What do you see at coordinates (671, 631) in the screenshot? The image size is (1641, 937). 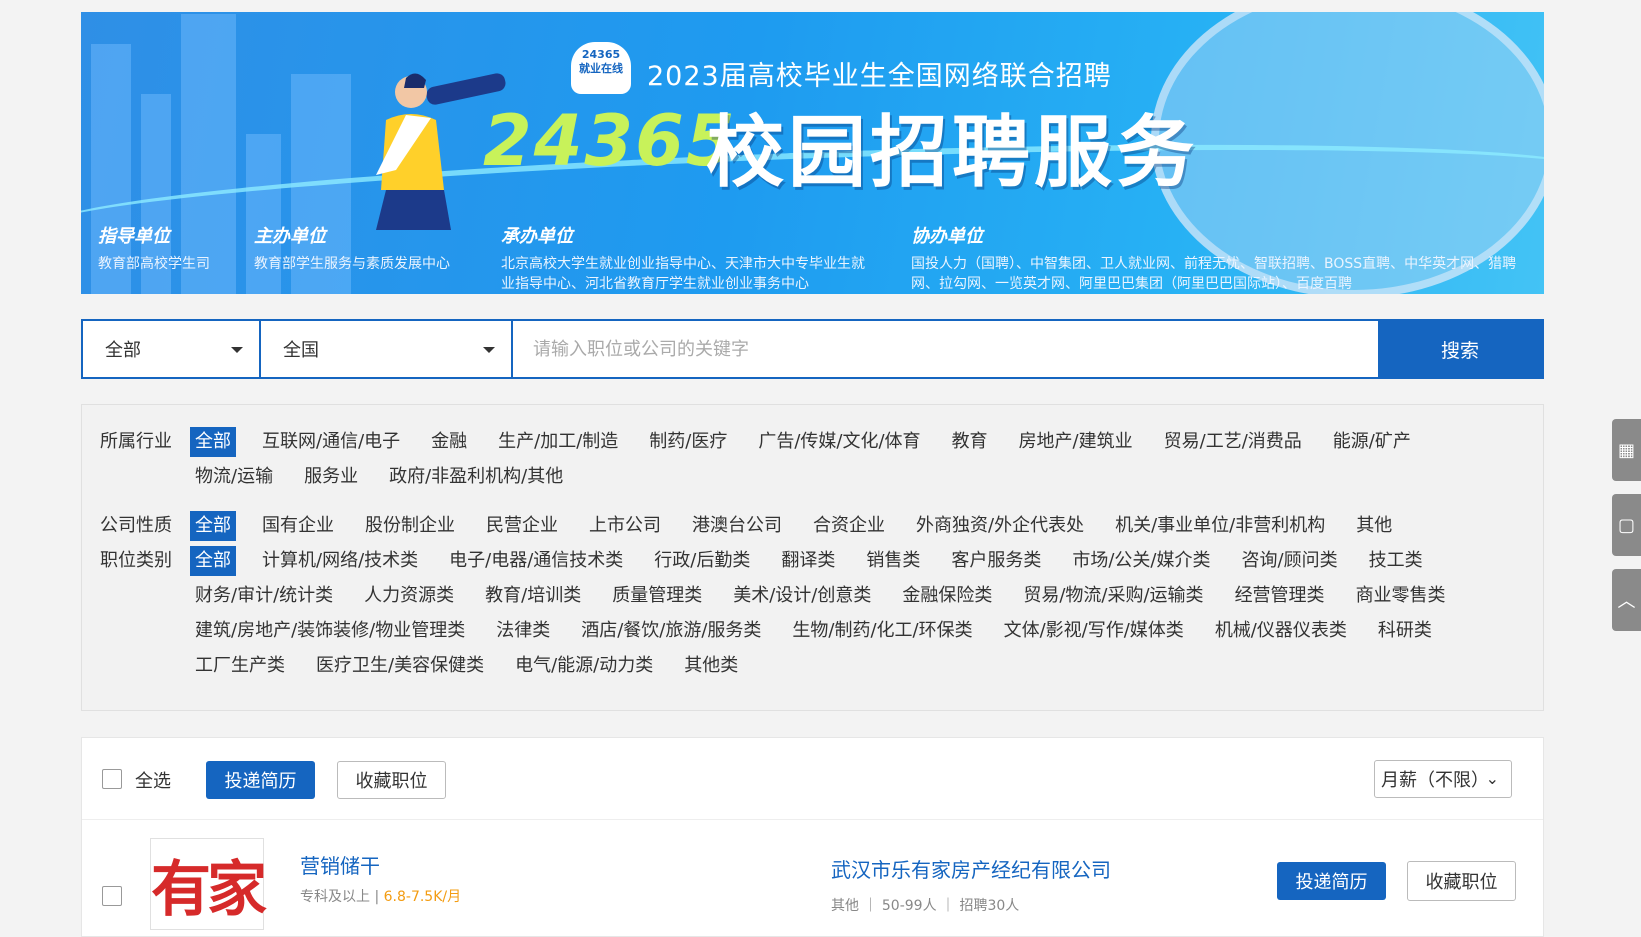 I see `filter-option: 酒店/餐饮/旅游/服务类` at bounding box center [671, 631].